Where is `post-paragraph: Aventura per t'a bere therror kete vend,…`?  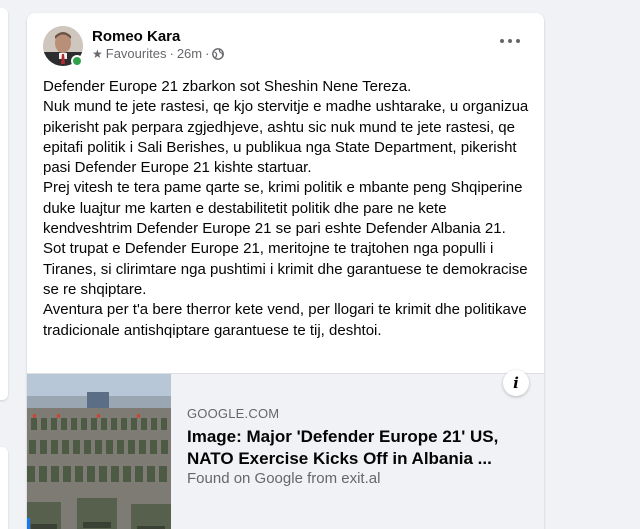
post-paragraph: Aventura per t'a bere therror kete vend,… is located at coordinates (285, 320).